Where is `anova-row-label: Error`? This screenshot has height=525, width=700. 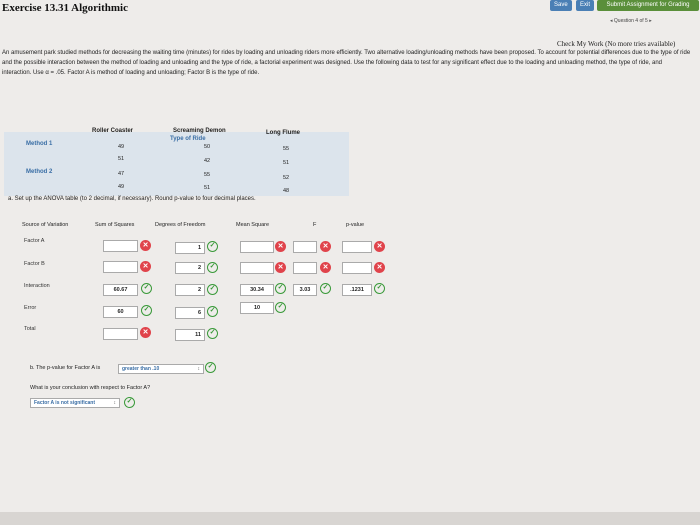
anova-row-label: Error is located at coordinates (30, 308).